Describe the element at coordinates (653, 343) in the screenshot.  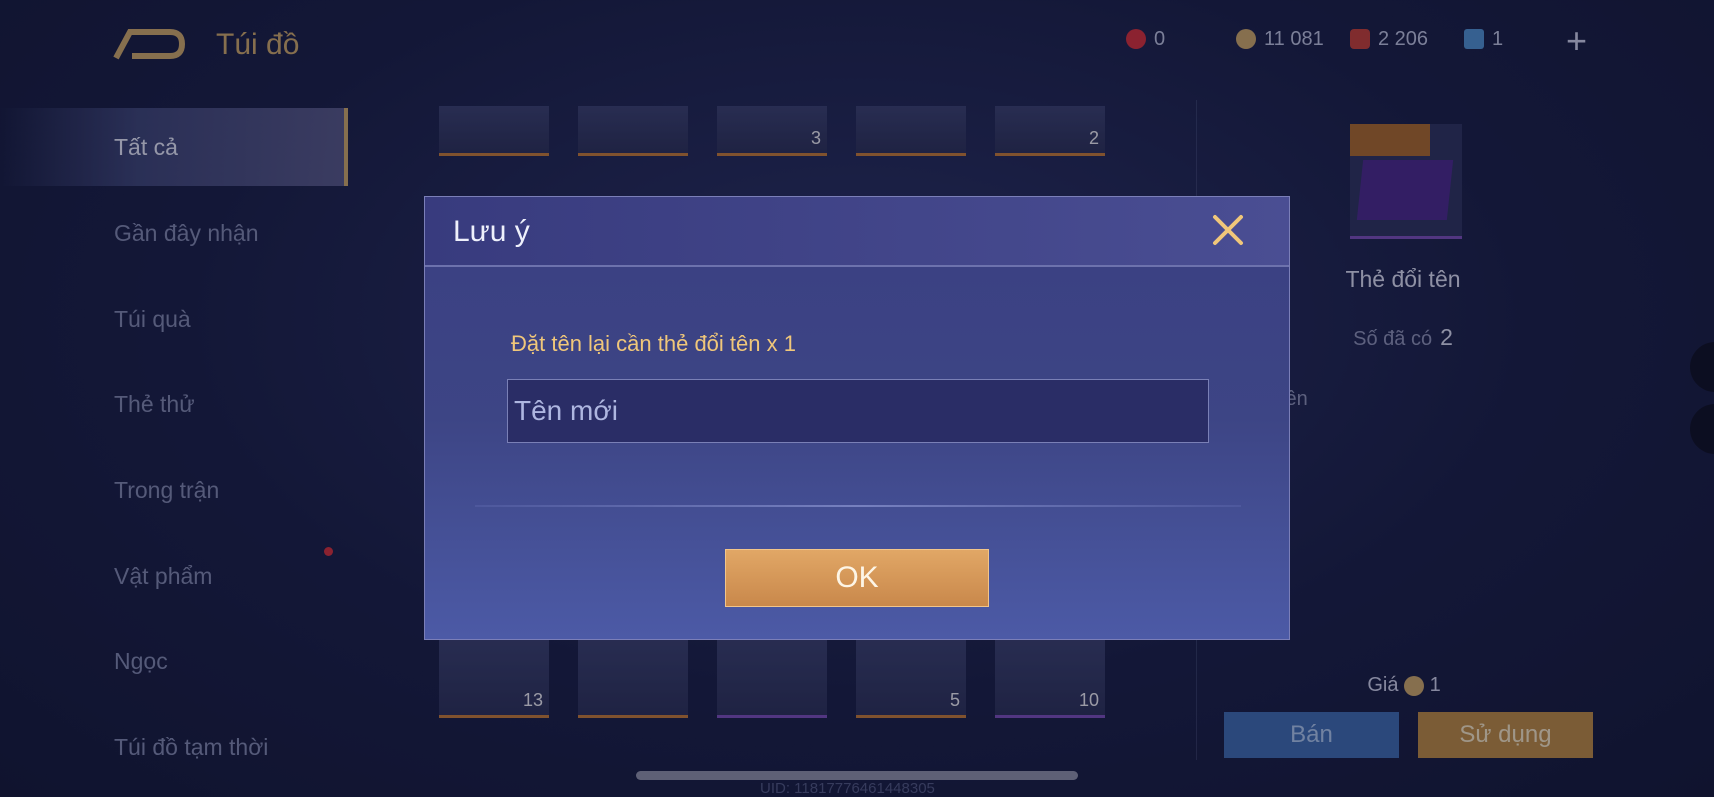
I see `dialog-message: Đặt tên lại cần thẻ đổi tên x 1` at that location.